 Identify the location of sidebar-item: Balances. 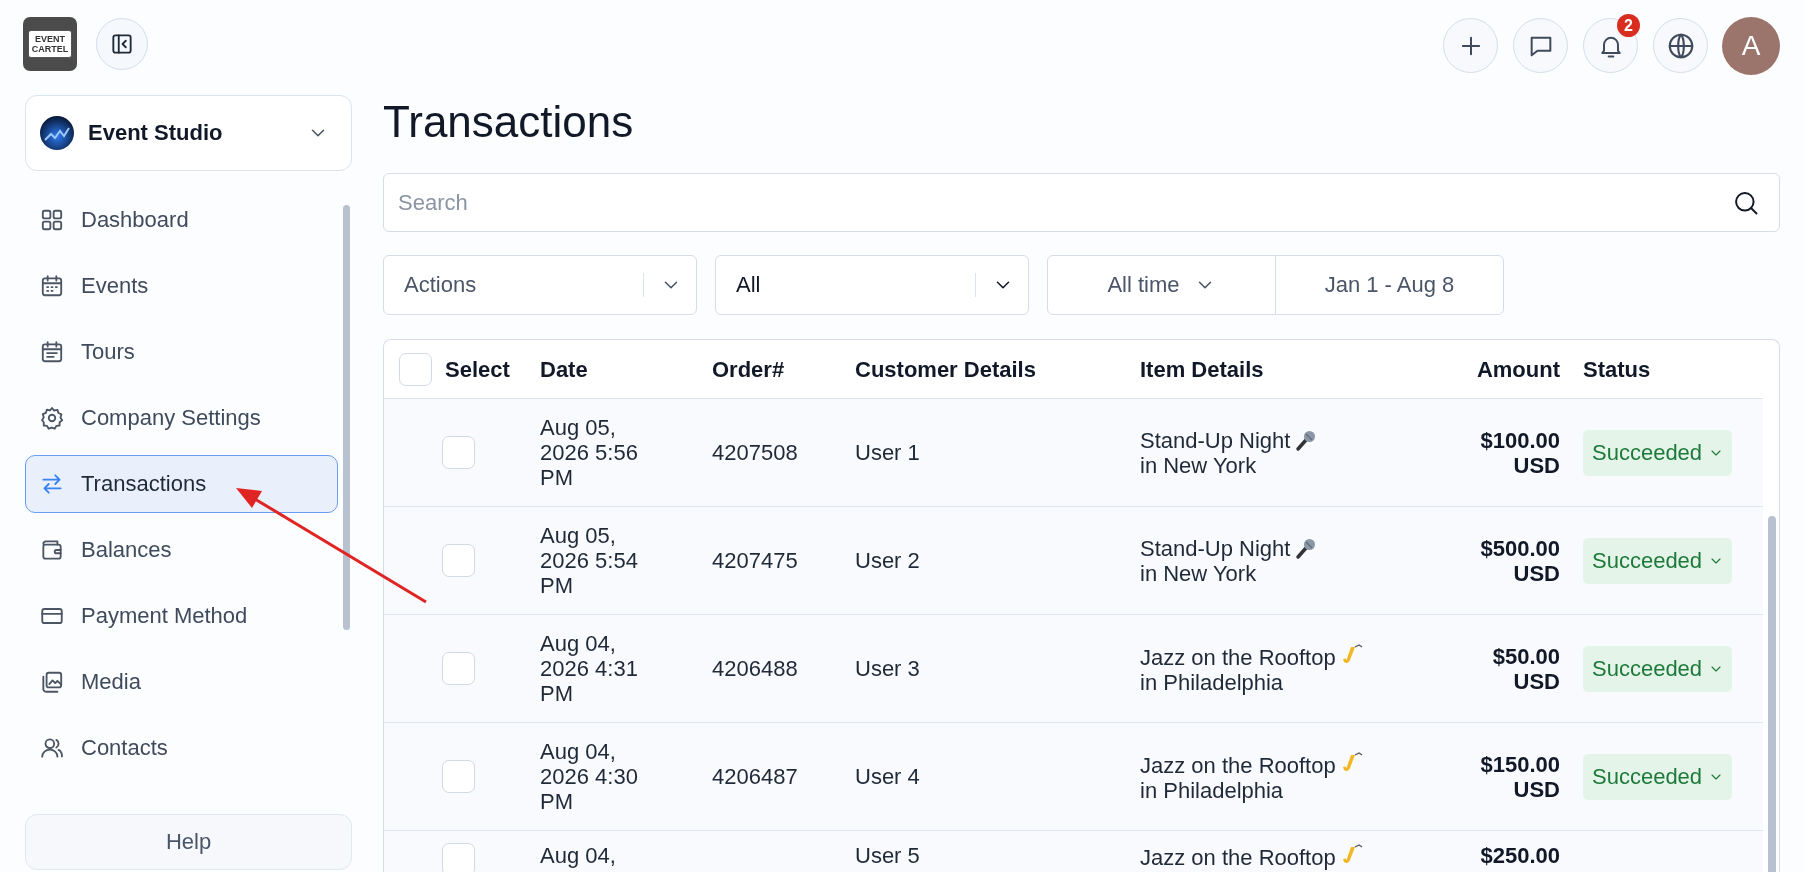
(181, 550).